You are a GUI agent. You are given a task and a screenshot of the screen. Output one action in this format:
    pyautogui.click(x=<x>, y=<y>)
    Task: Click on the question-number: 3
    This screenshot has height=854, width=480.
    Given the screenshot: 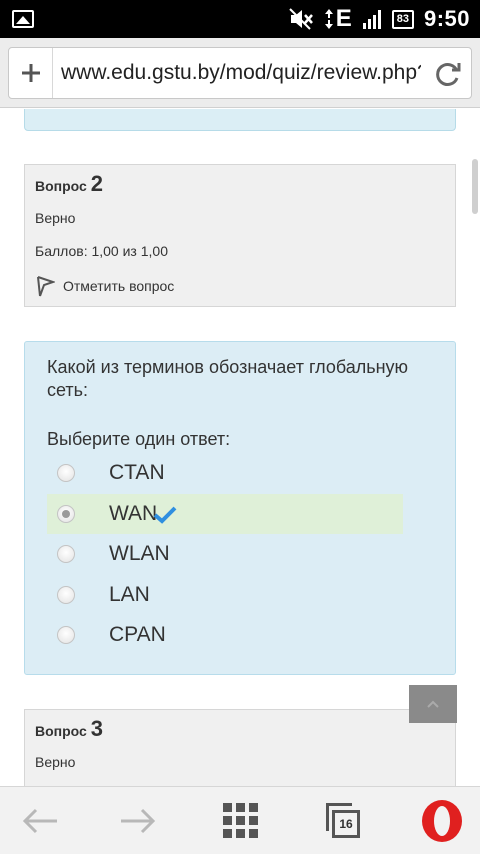 What is the action you would take?
    pyautogui.click(x=96, y=728)
    